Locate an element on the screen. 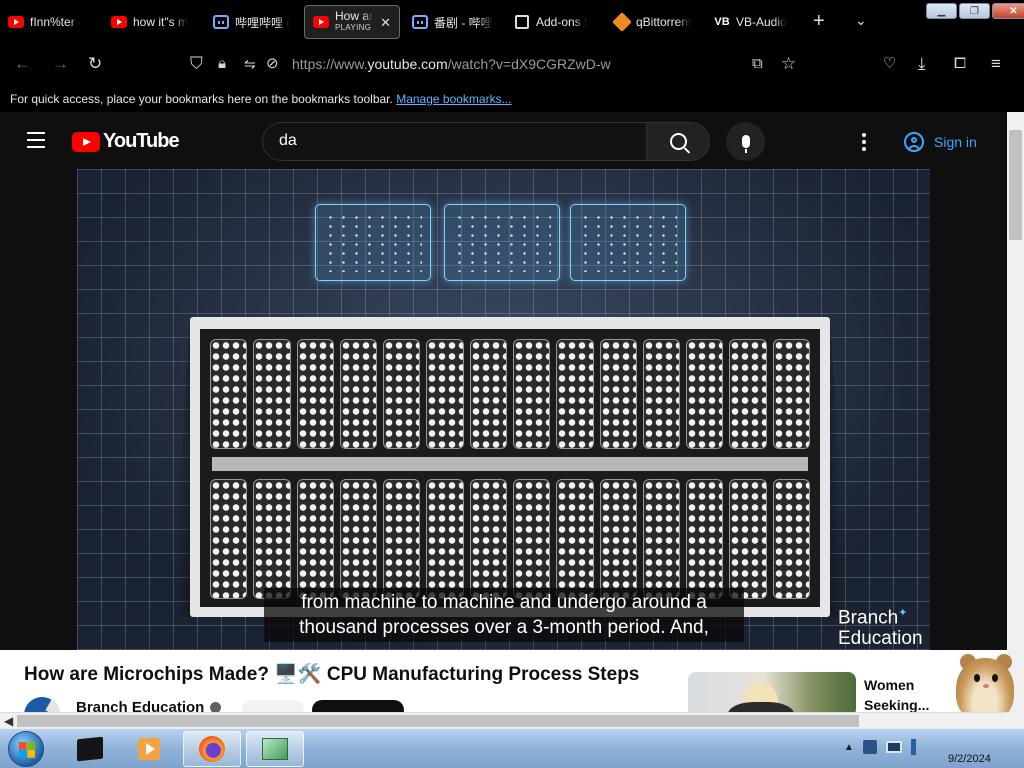 The height and width of the screenshot is (768, 1024). horizontal-scrollbar: ◀ is located at coordinates (503, 720).